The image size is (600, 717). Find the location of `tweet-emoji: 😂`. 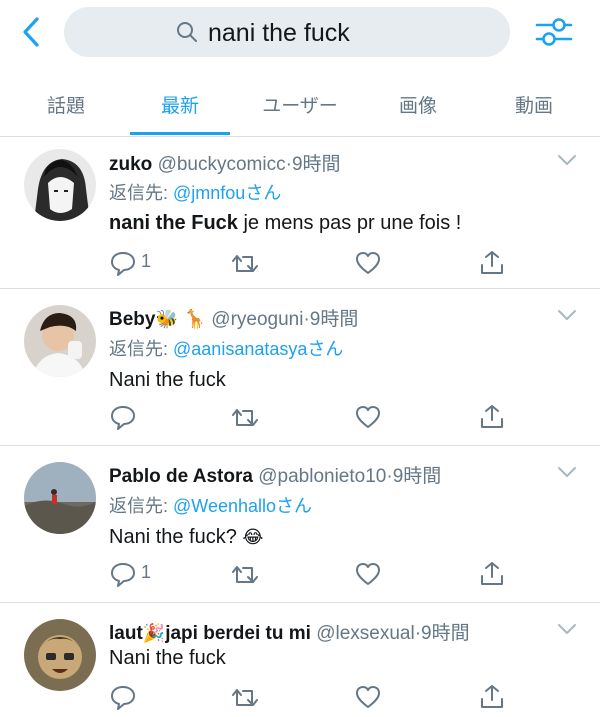

tweet-emoji: 😂 is located at coordinates (253, 537).